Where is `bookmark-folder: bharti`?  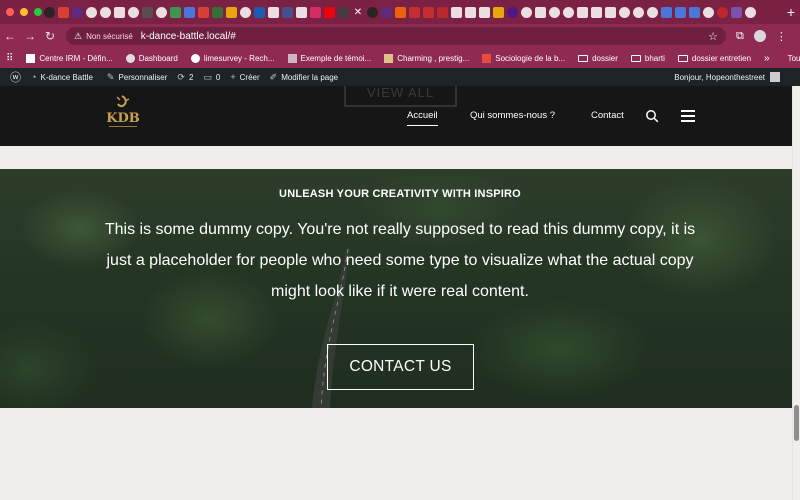 bookmark-folder: bharti is located at coordinates (647, 58).